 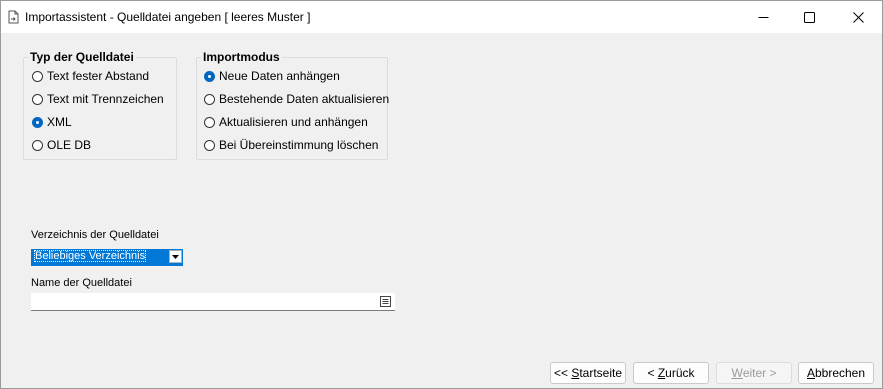 I want to click on radio-label: Text mit Trennzeichen, so click(x=105, y=99).